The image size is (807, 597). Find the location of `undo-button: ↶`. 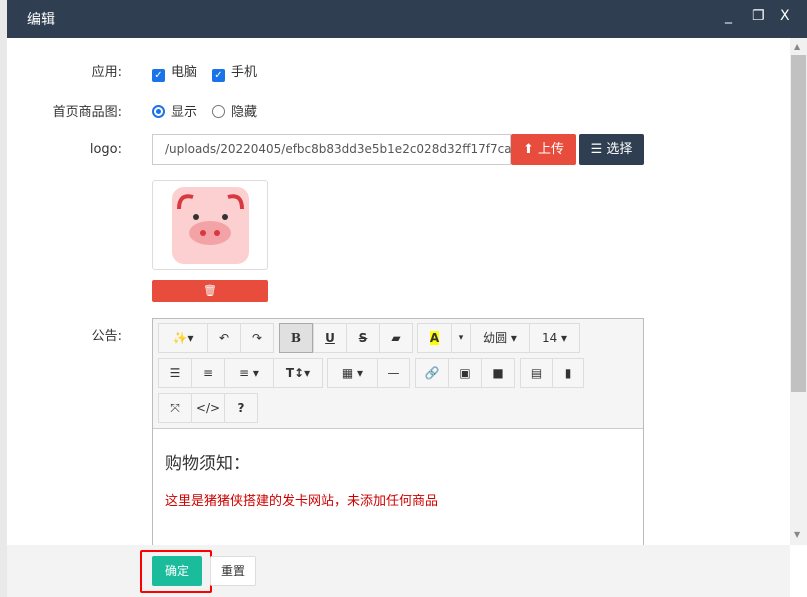

undo-button: ↶ is located at coordinates (224, 338).